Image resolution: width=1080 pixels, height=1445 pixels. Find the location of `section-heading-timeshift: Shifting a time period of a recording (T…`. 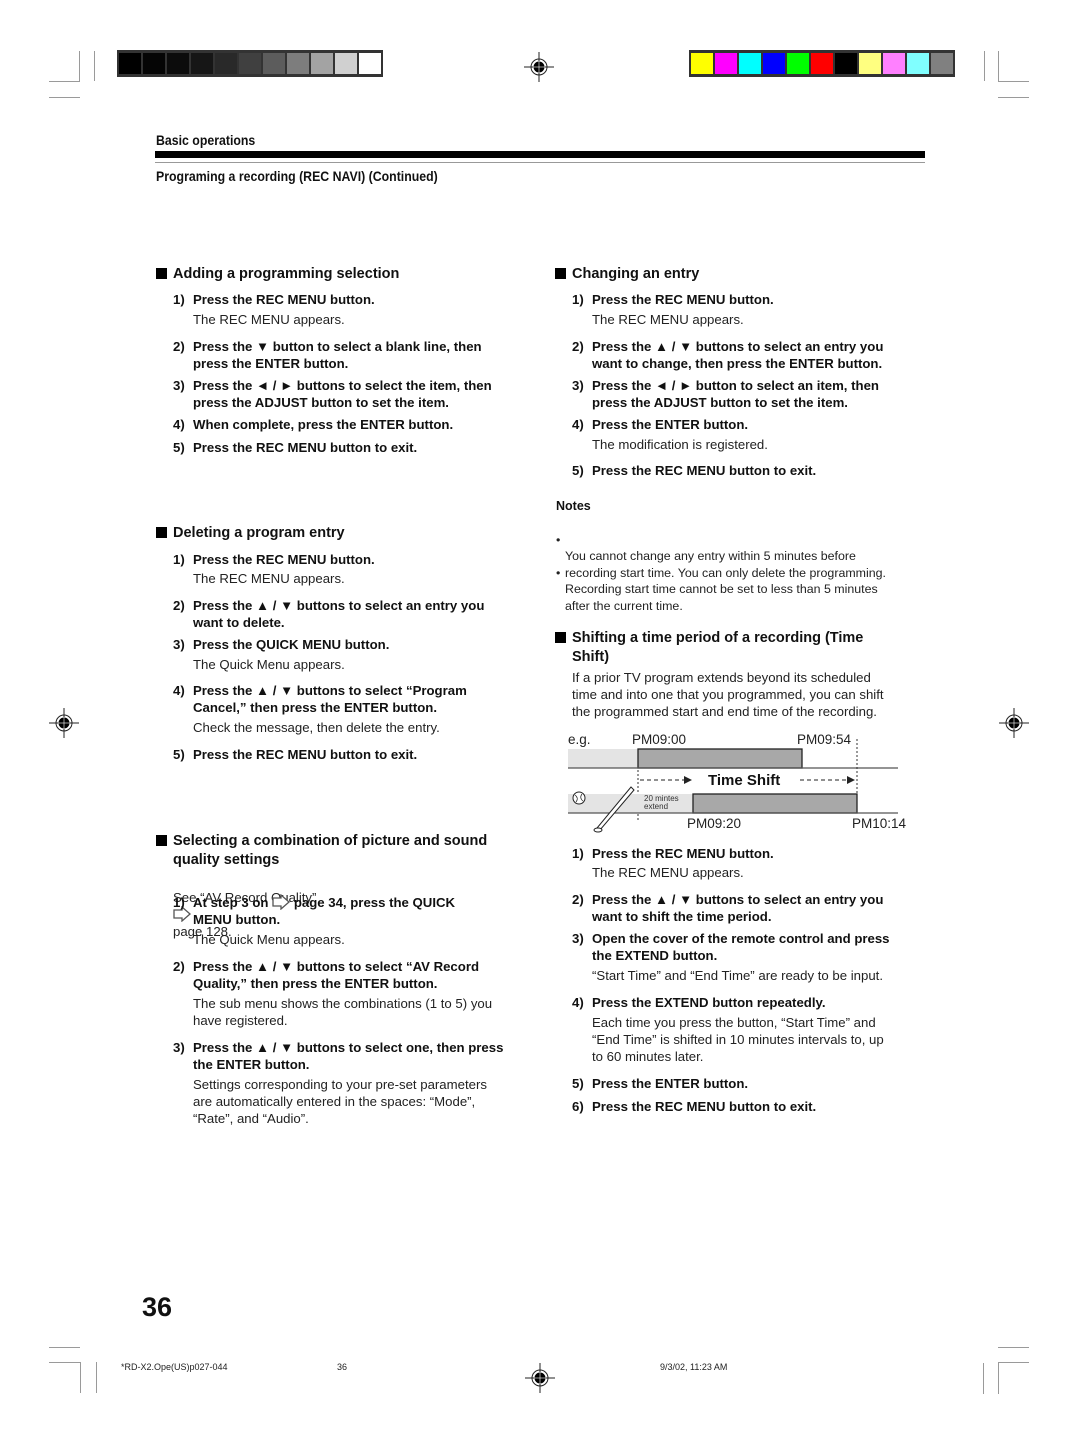

section-heading-timeshift: Shifting a time period of a recording (T… is located at coordinates (709, 638).